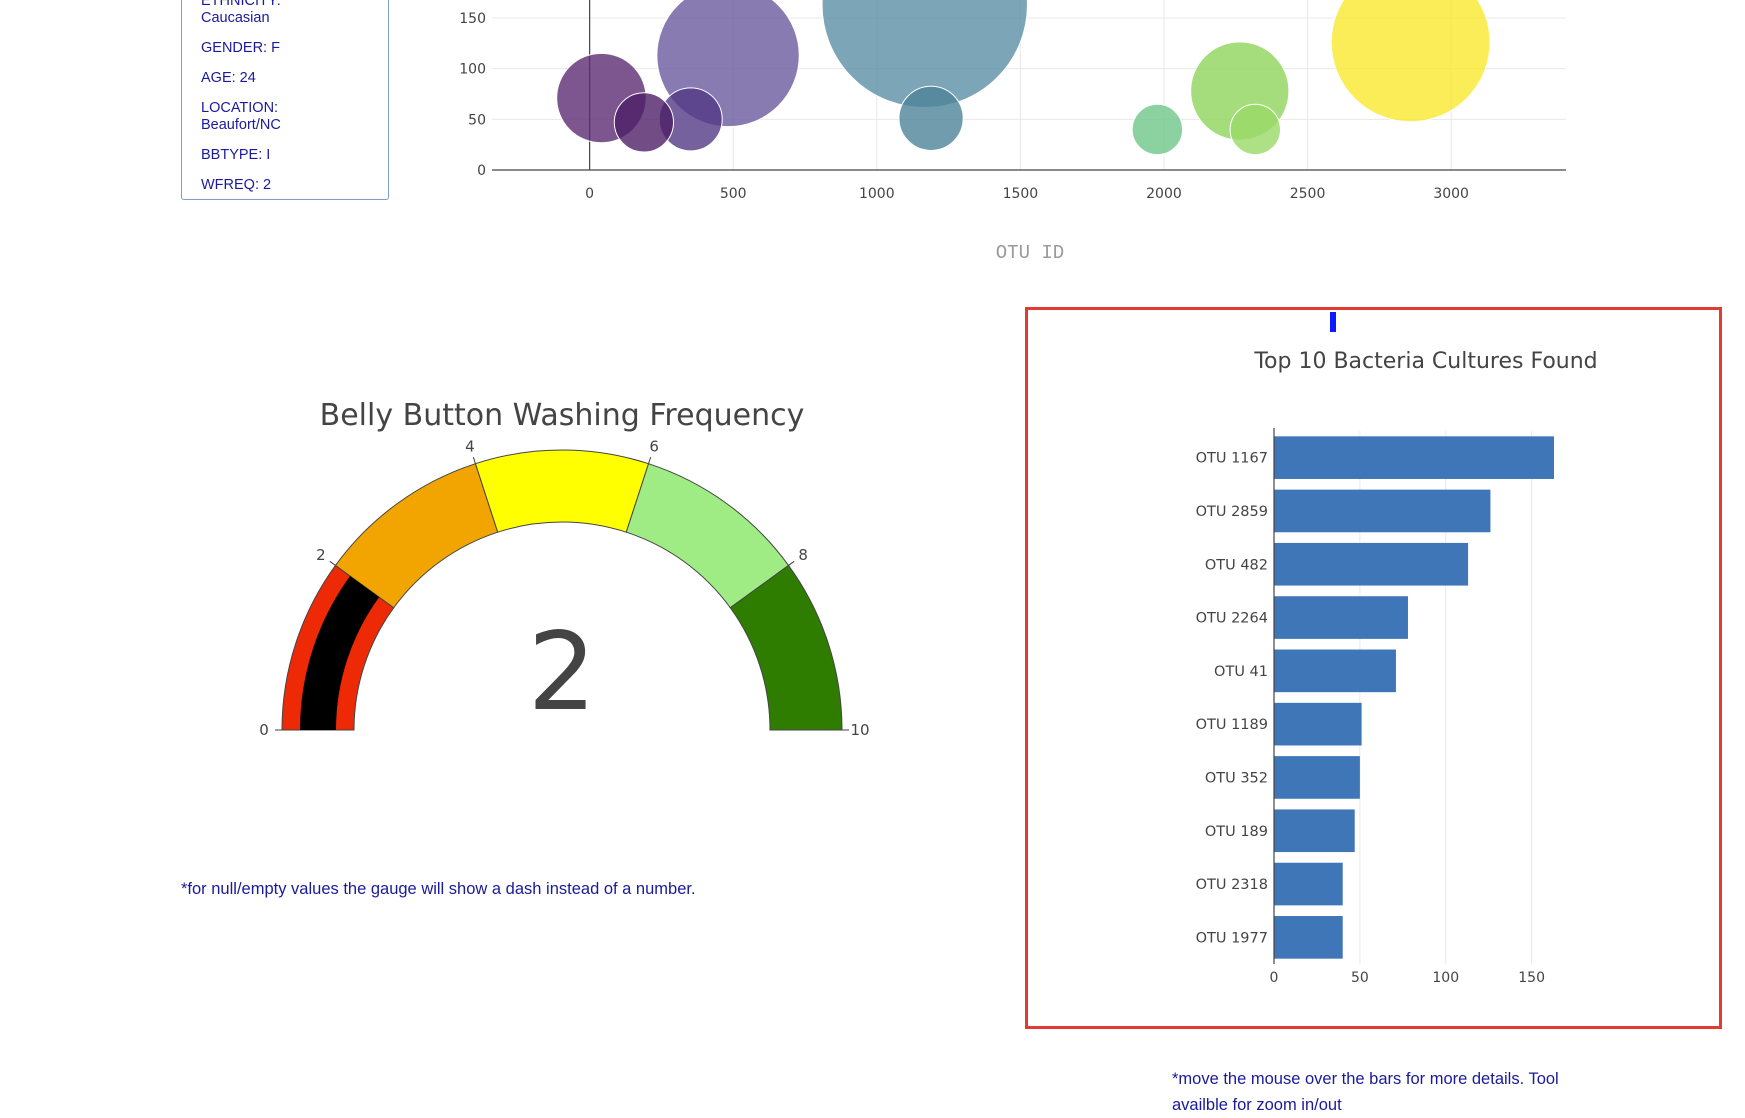 The image size is (1745, 1118). Describe the element at coordinates (321, 555) in the screenshot. I see `gauge-tick-label: 2` at that location.